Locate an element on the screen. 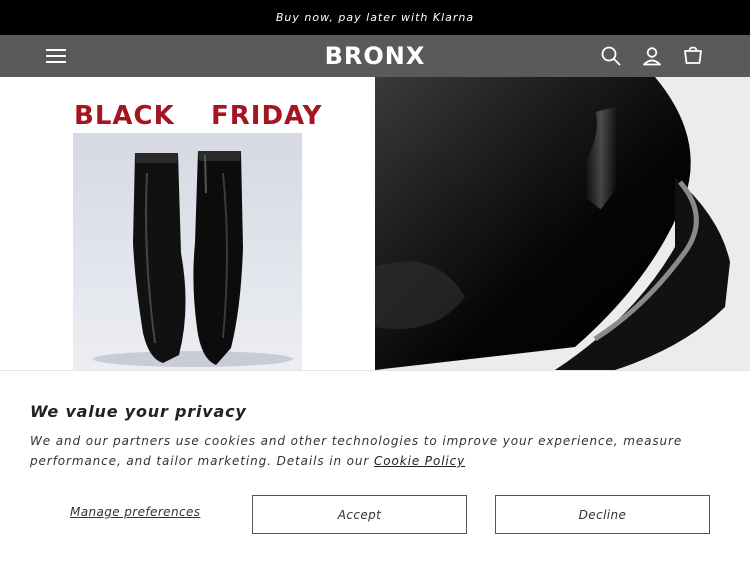 The image size is (750, 563). account-icon is located at coordinates (652, 56).